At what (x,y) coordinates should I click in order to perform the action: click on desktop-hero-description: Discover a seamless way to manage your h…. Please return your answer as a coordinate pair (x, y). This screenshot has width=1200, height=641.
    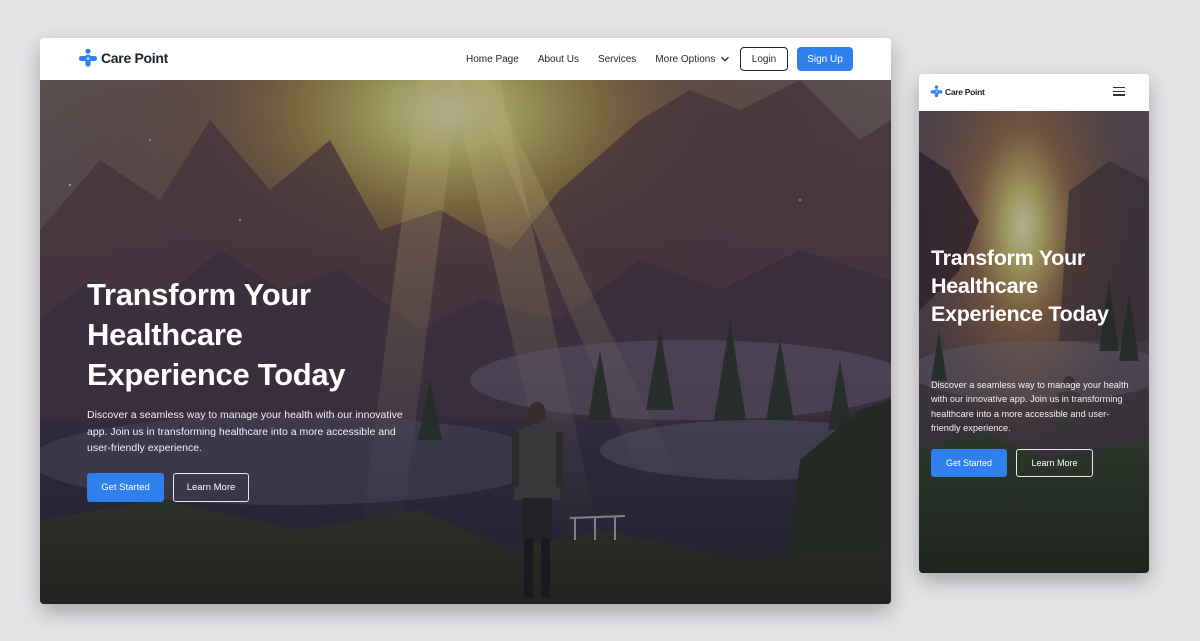
    Looking at the image, I should click on (245, 431).